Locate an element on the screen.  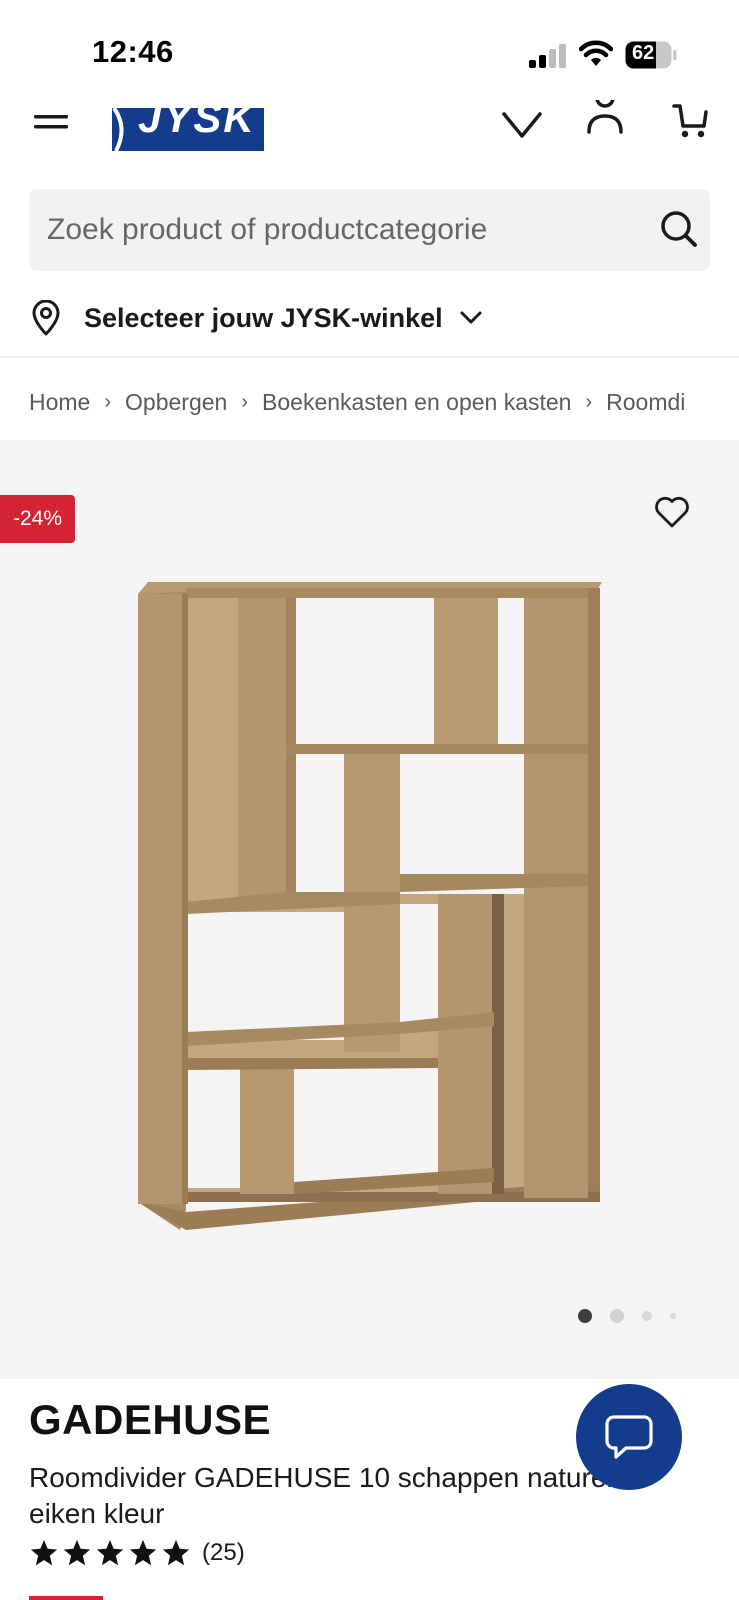
status-time: 12:46 is located at coordinates (133, 51).